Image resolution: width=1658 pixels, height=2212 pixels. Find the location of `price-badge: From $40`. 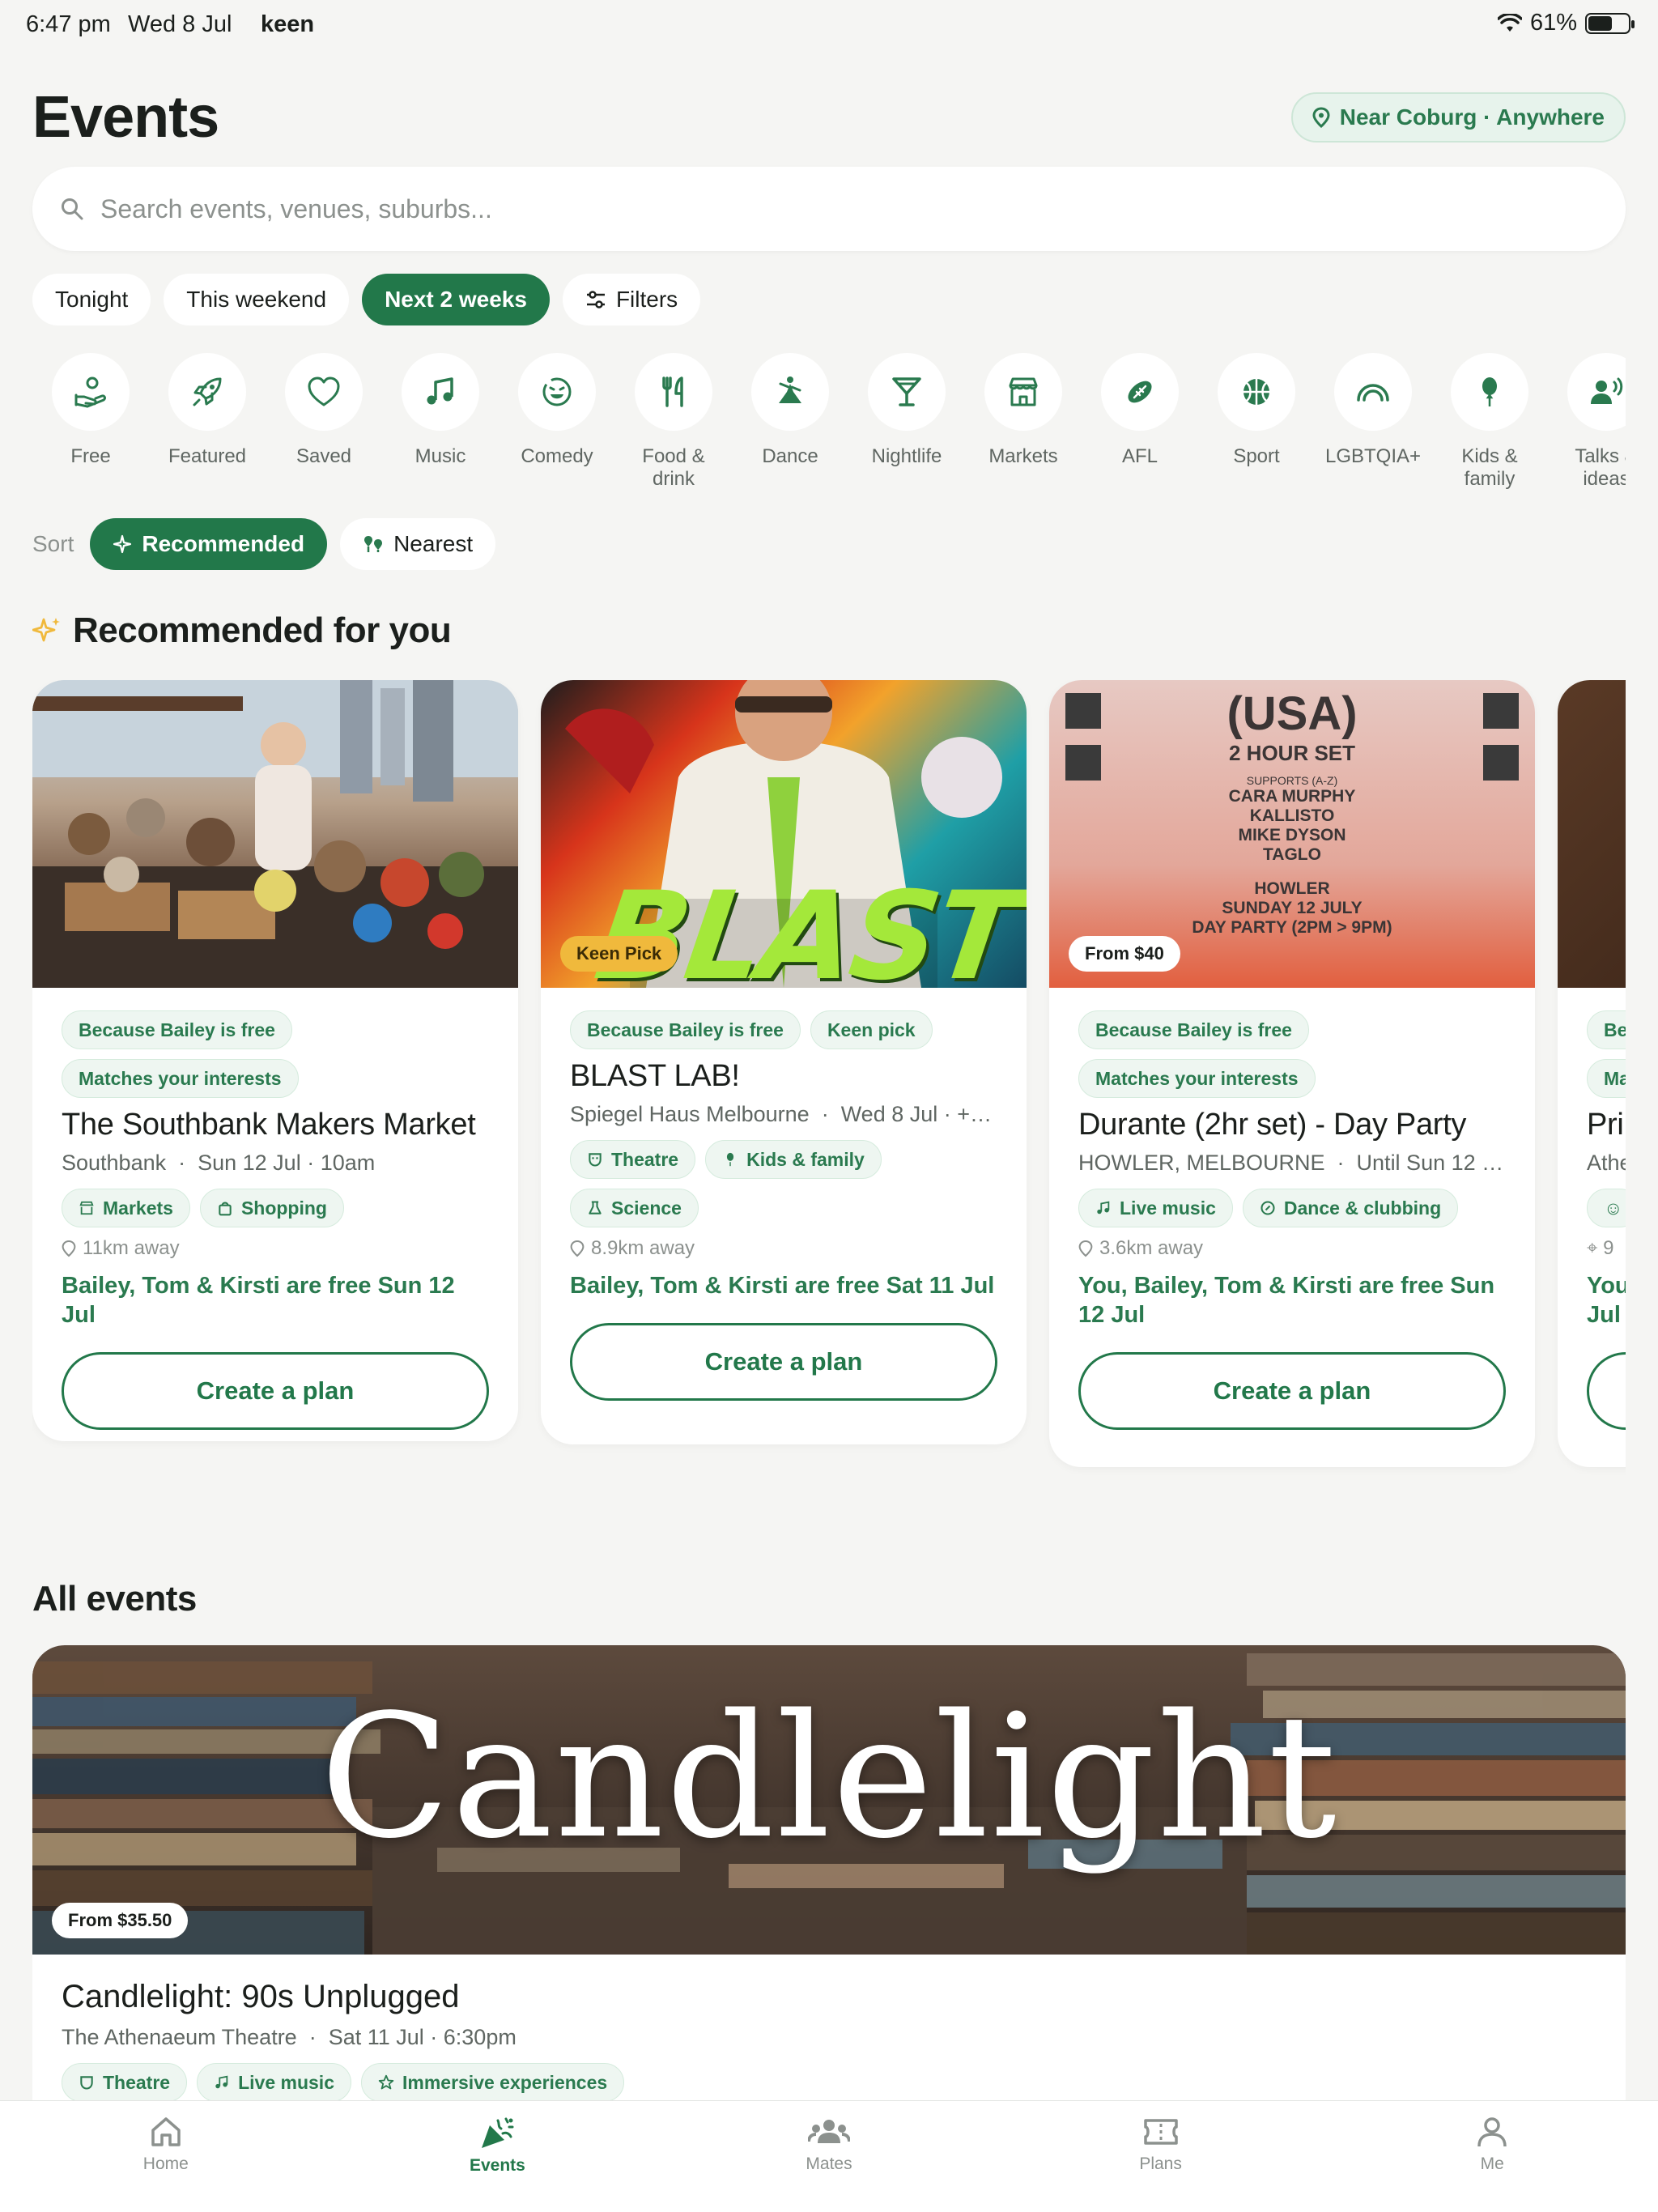

price-badge: From $40 is located at coordinates (1124, 954).